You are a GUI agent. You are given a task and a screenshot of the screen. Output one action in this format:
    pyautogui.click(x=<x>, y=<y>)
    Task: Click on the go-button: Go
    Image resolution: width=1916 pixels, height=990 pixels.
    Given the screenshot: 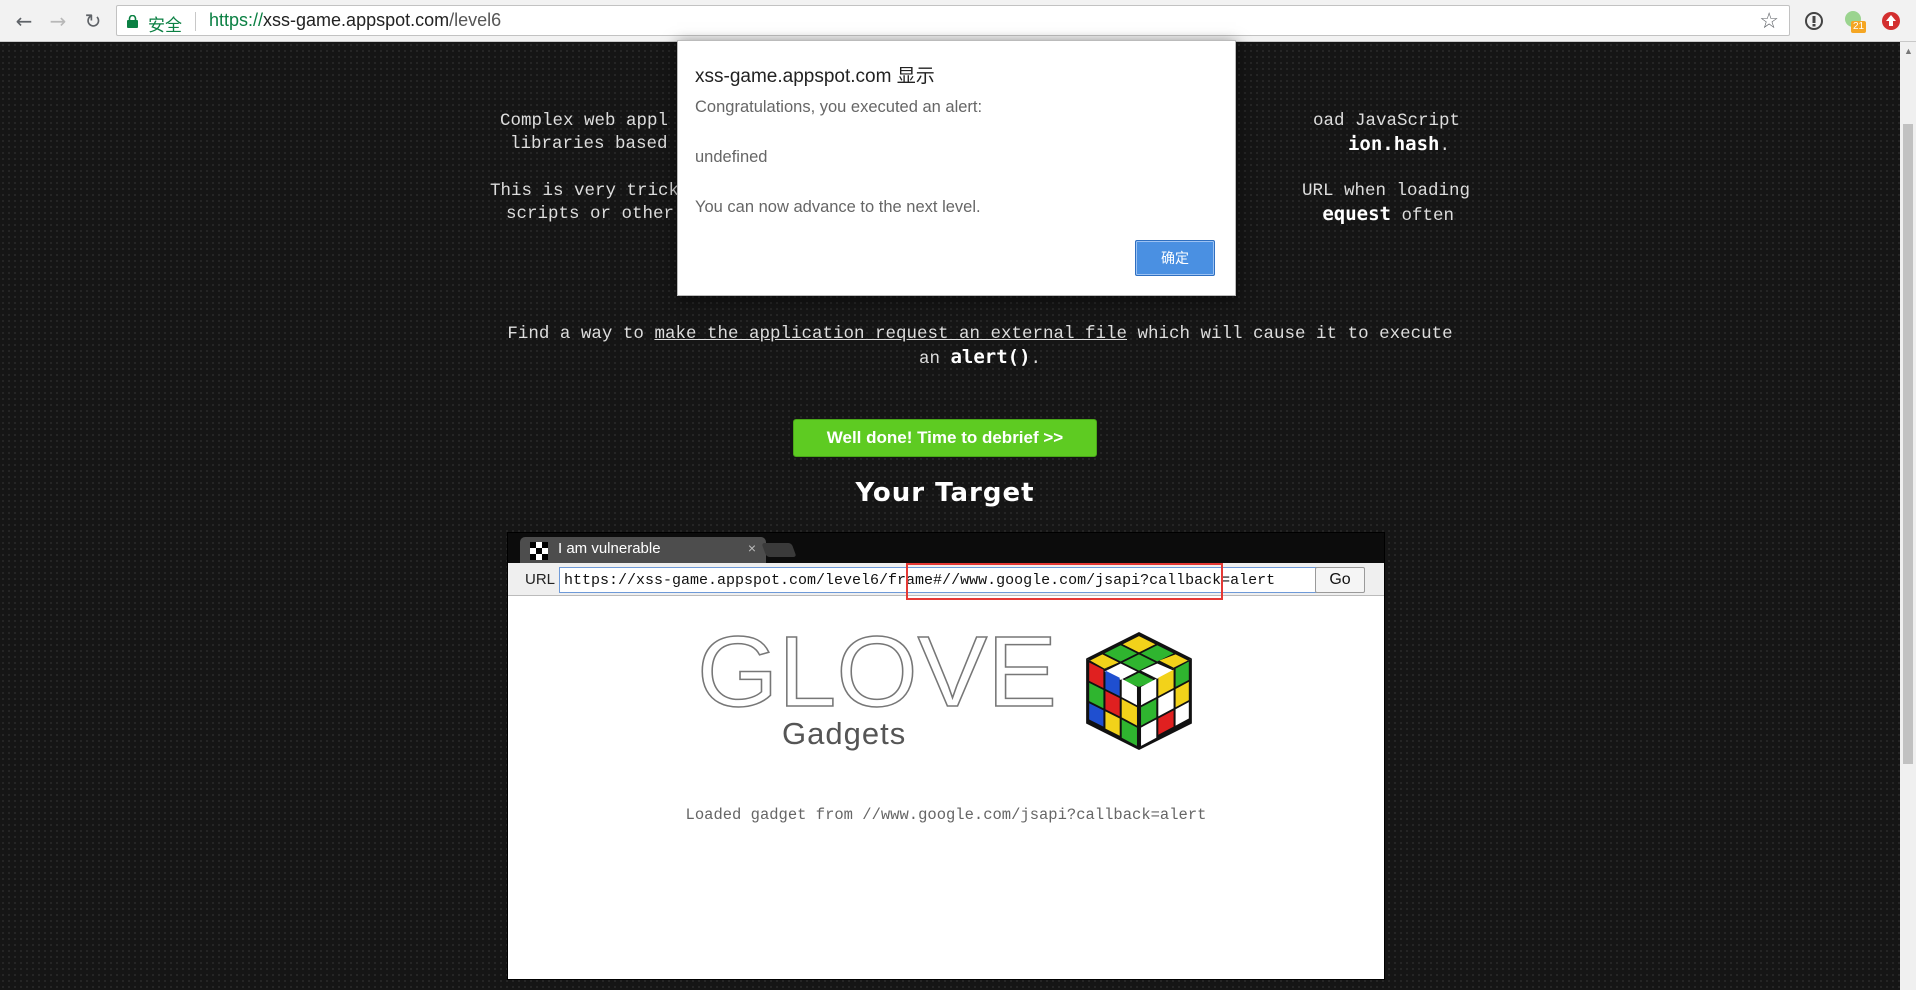 What is the action you would take?
    pyautogui.click(x=1340, y=580)
    